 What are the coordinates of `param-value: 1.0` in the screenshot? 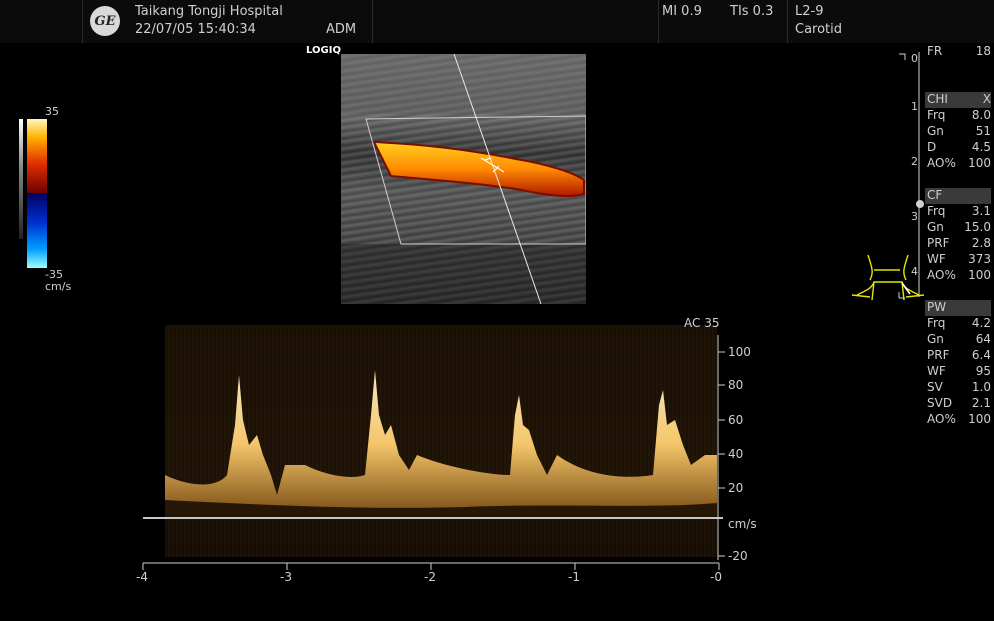 It's located at (981, 387).